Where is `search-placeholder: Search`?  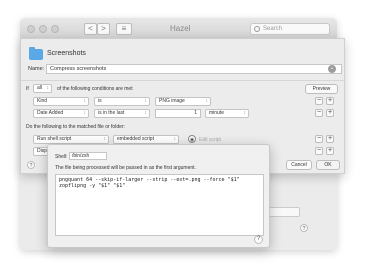
search-placeholder: Search is located at coordinates (273, 29).